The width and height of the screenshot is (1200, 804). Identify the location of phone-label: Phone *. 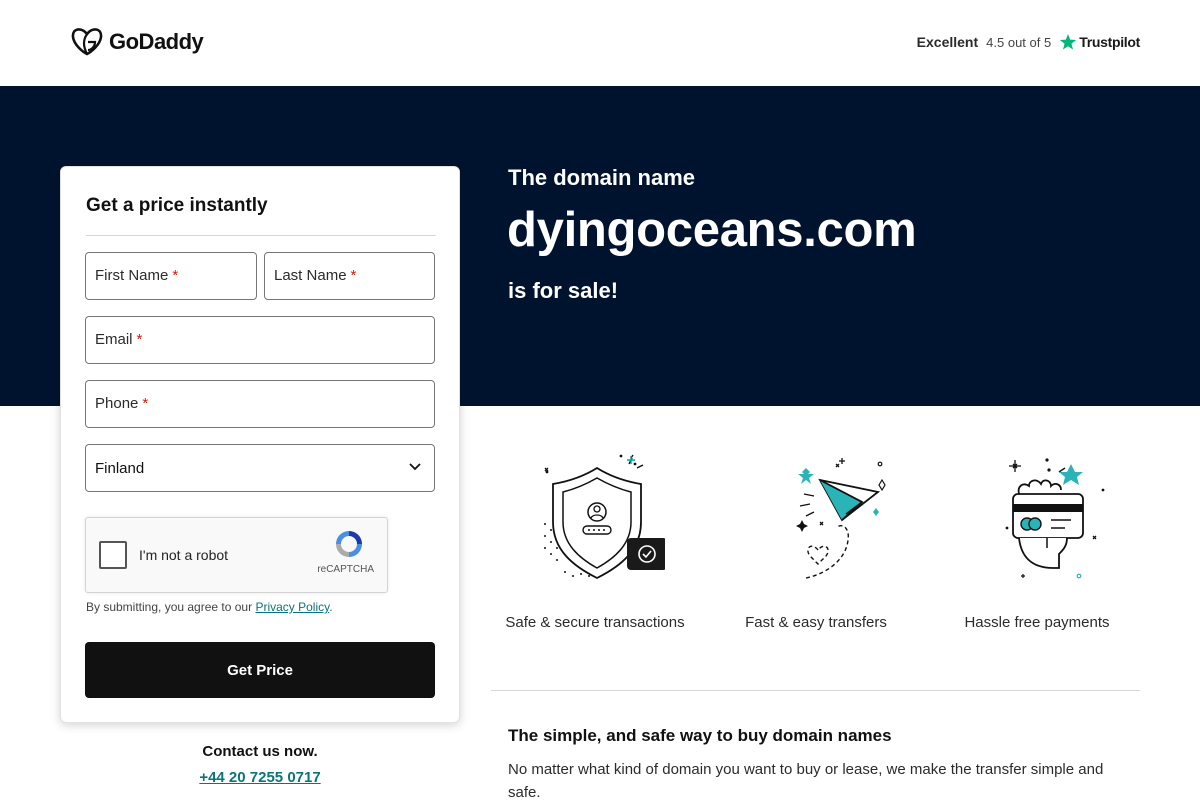
(122, 403).